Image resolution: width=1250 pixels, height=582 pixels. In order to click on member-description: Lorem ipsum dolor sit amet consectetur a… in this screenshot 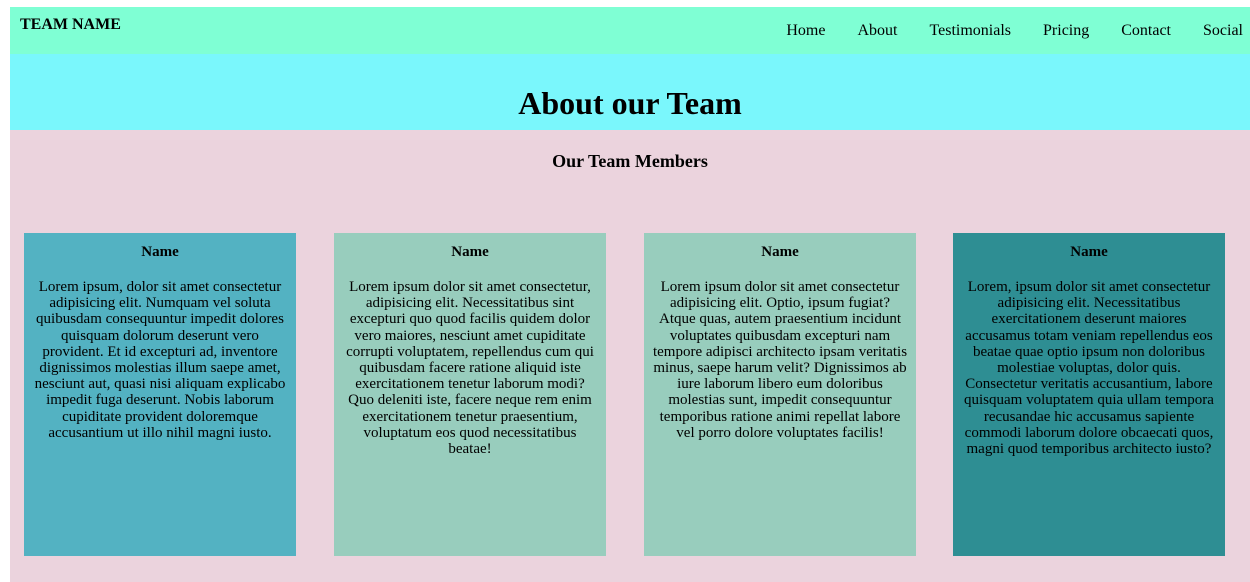, I will do `click(780, 360)`.